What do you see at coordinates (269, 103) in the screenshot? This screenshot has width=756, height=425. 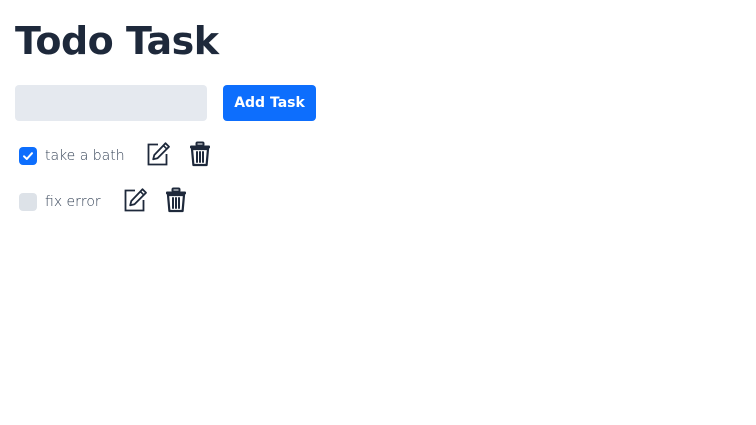 I see `add-task-button: Add Task` at bounding box center [269, 103].